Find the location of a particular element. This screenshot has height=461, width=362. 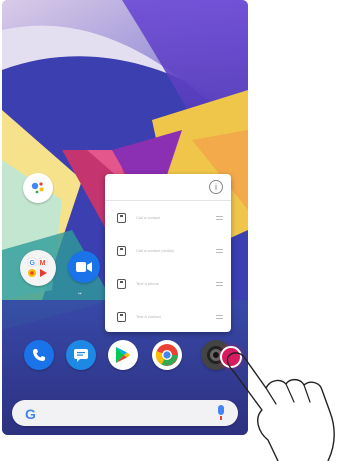

shortcut-label: Text a phone is located at coordinates (147, 283).